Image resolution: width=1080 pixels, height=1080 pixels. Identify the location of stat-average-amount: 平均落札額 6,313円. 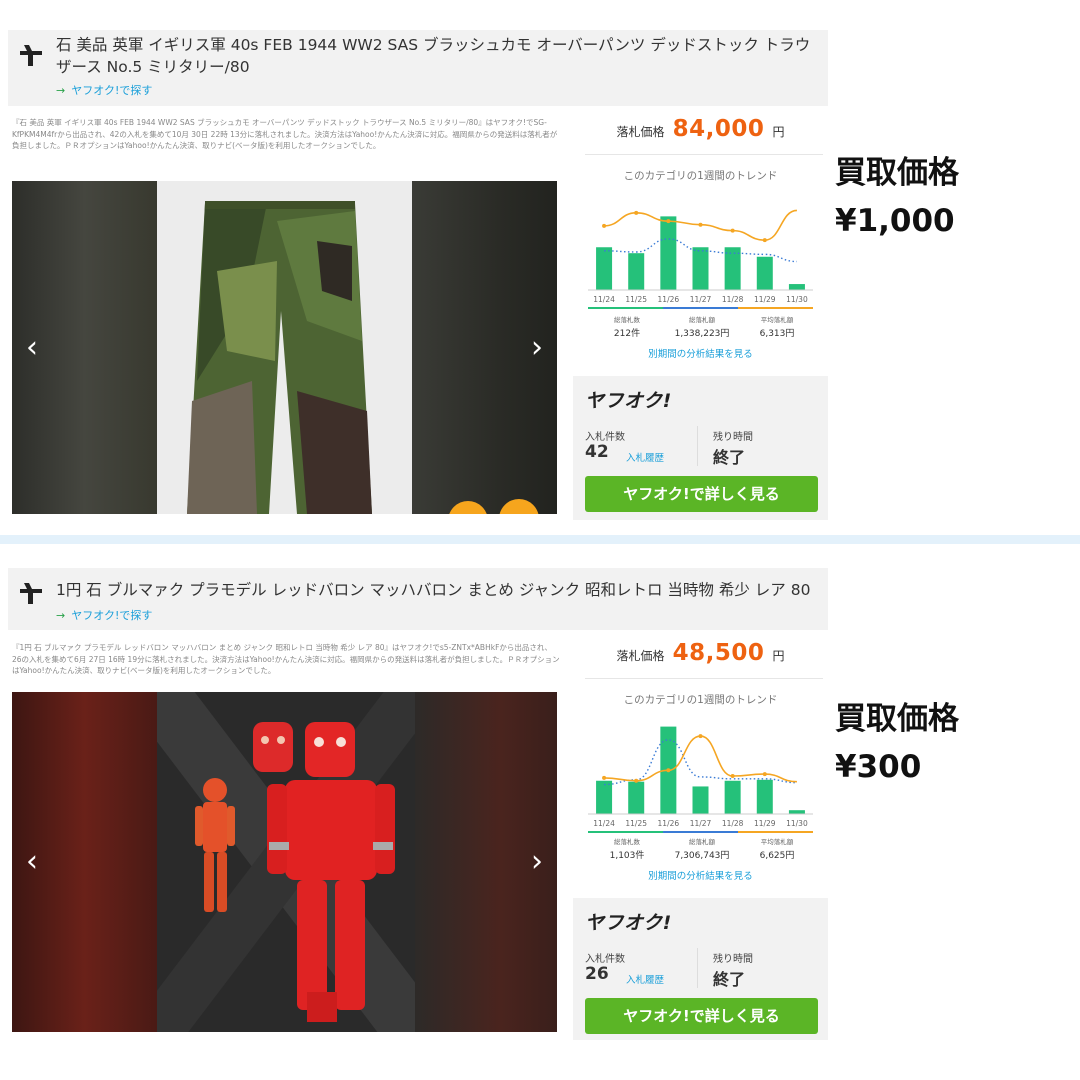
(777, 326).